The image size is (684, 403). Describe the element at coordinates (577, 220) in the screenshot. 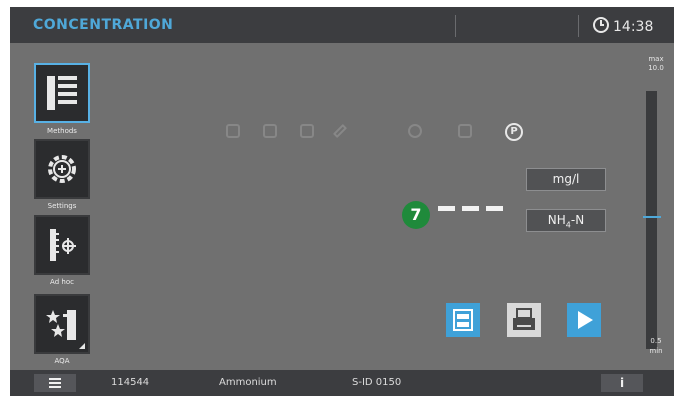

I see `citation-form-tail: -N` at that location.